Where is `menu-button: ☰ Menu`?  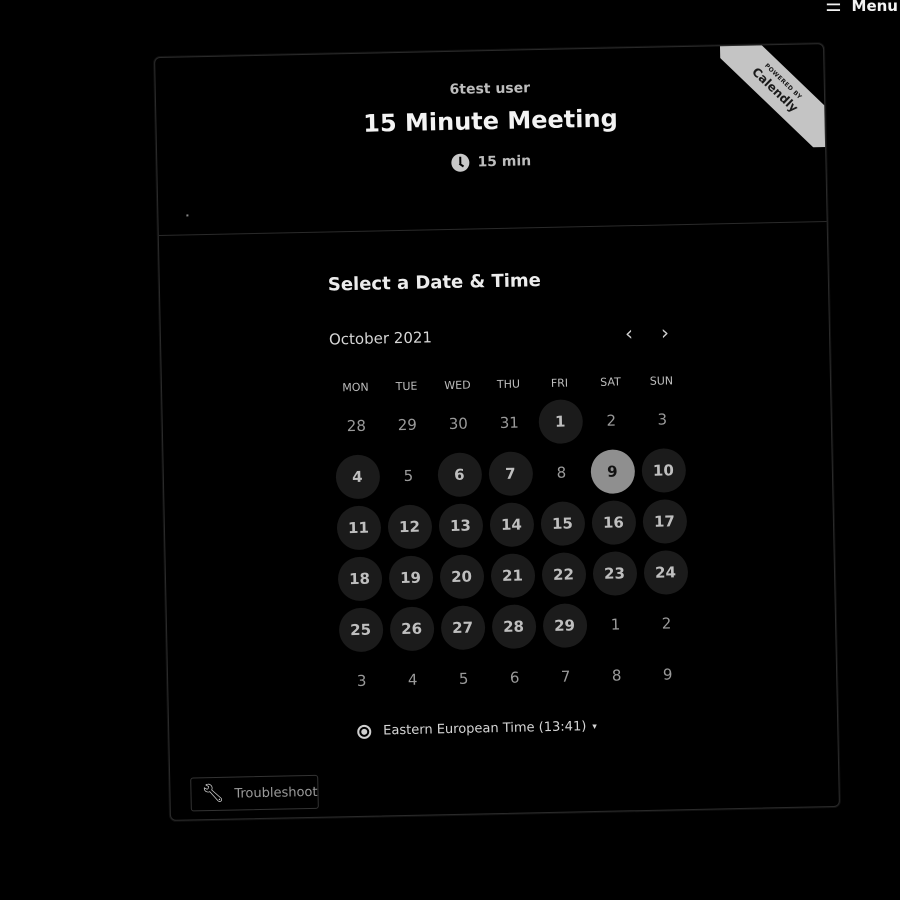 menu-button: ☰ Menu is located at coordinates (861, 8).